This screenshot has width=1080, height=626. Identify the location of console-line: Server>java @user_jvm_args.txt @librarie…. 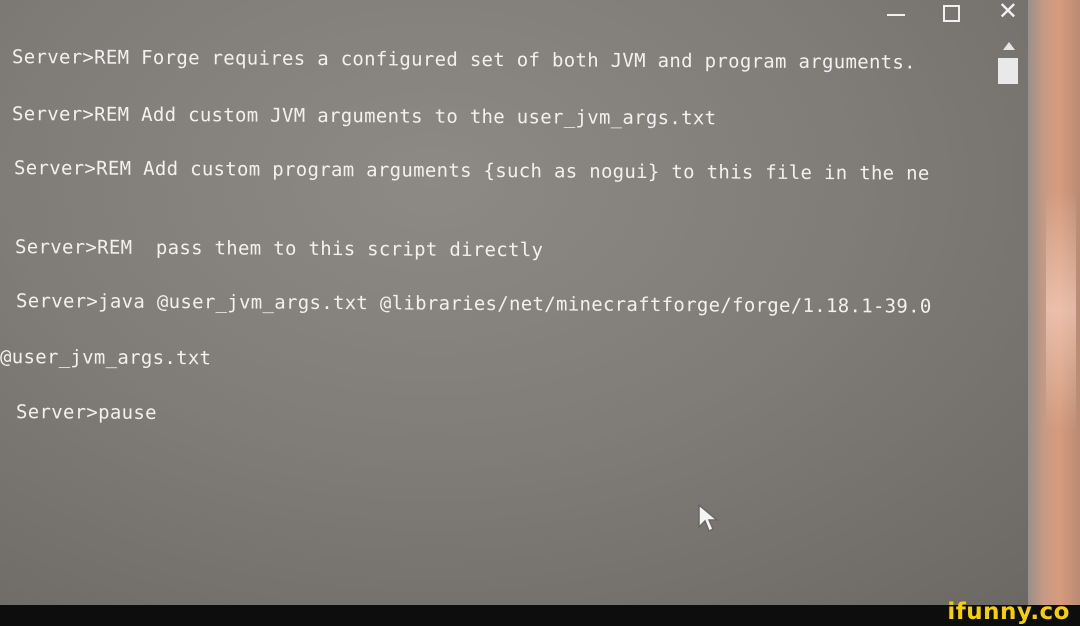
(474, 304).